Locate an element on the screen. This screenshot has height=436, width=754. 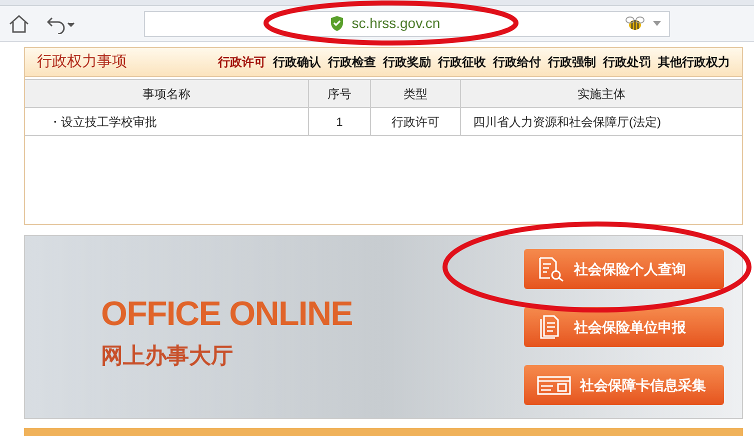
category-tab: 行政检查 is located at coordinates (352, 62).